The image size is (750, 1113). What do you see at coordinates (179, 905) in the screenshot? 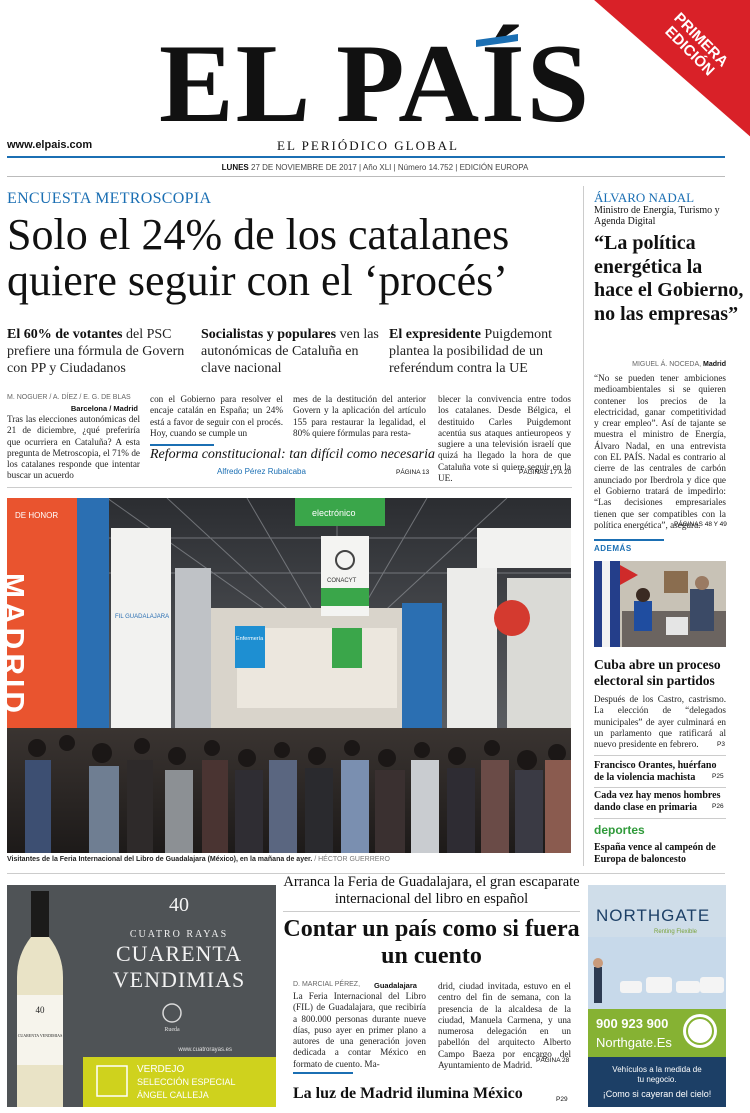
I see `wine-number: 40` at bounding box center [179, 905].